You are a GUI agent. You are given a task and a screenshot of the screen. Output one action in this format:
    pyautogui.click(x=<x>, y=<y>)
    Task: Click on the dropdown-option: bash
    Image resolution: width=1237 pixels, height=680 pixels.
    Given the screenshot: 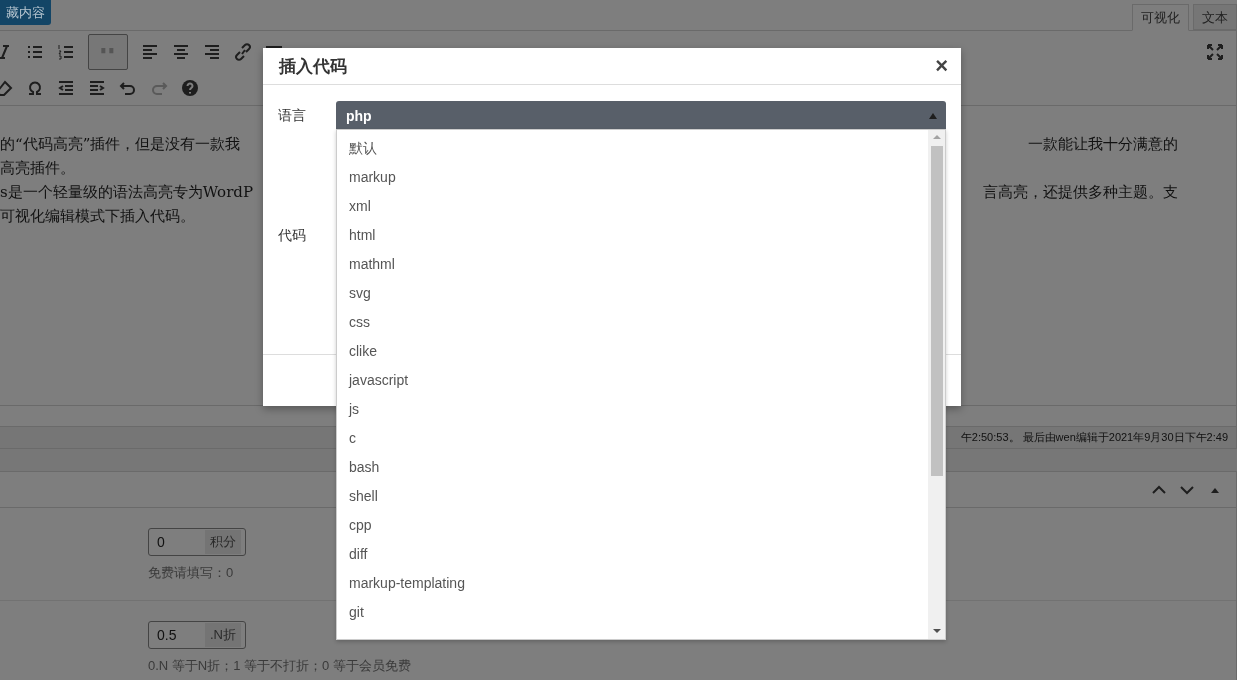 What is the action you would take?
    pyautogui.click(x=632, y=467)
    